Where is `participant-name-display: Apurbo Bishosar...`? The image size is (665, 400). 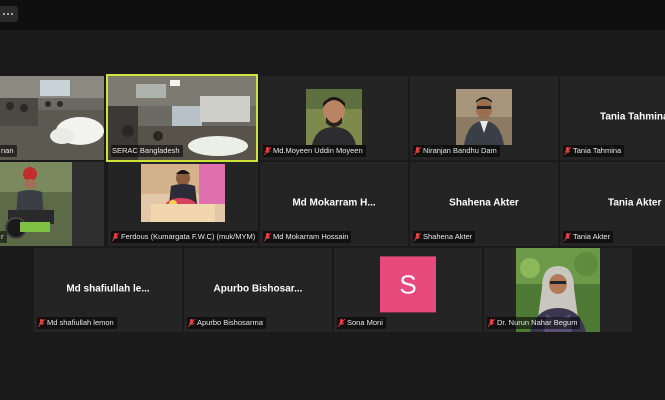 participant-name-display: Apurbo Bishosar... is located at coordinates (258, 289).